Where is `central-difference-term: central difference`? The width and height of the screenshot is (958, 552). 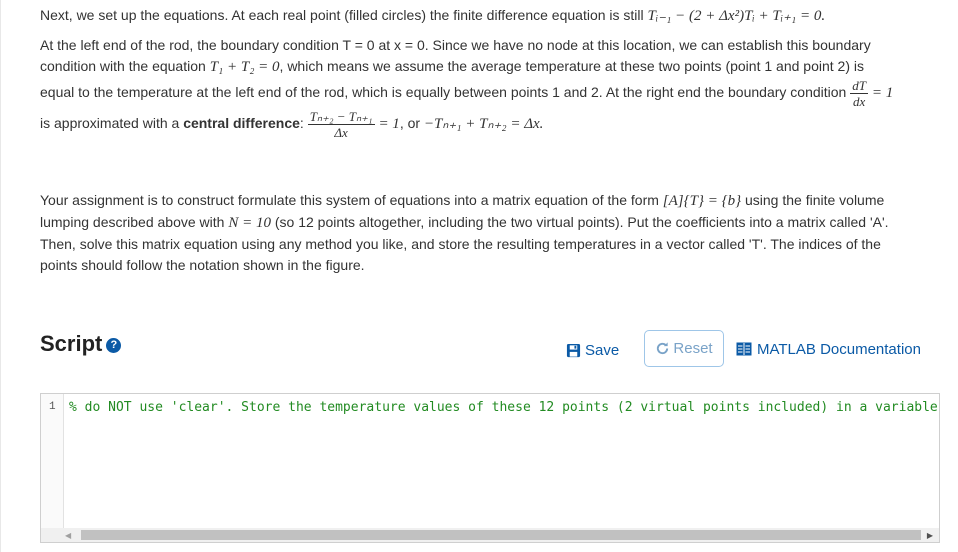
central-difference-term: central difference is located at coordinates (241, 123).